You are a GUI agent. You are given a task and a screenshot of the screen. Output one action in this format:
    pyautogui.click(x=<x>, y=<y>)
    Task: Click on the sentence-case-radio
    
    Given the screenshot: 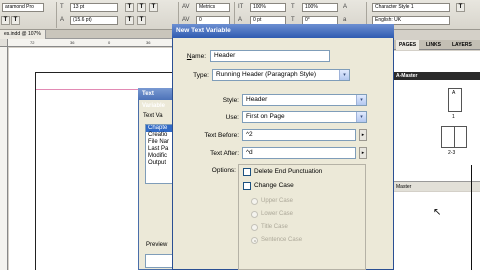 What is the action you would take?
    pyautogui.click(x=254, y=240)
    